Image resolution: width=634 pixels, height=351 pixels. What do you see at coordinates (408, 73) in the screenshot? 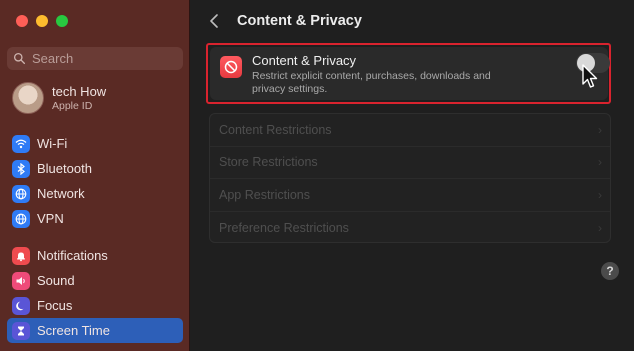
I see `highlight-annotation` at bounding box center [408, 73].